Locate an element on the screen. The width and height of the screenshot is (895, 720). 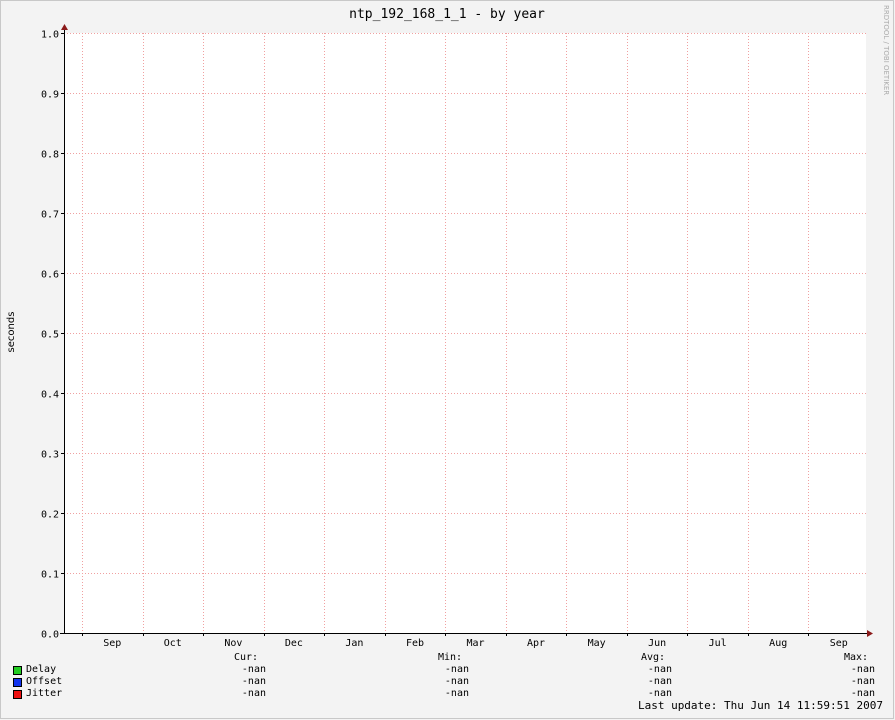
x-tick-label: Nov is located at coordinates (233, 643).